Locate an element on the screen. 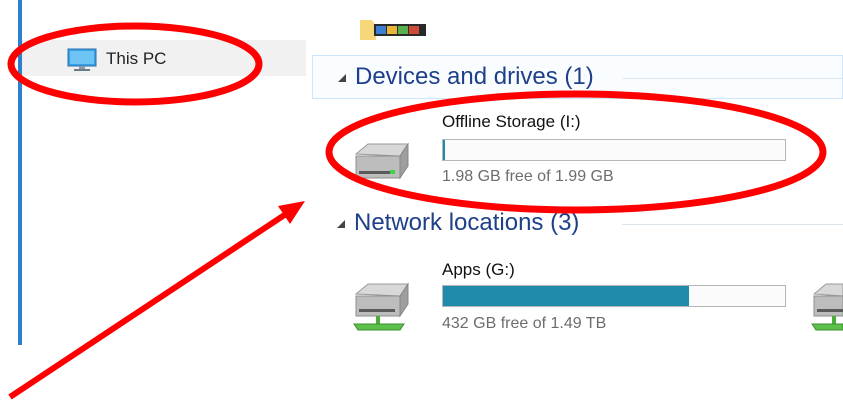  group-header-devices: Devices and drives (1) is located at coordinates (577, 77).